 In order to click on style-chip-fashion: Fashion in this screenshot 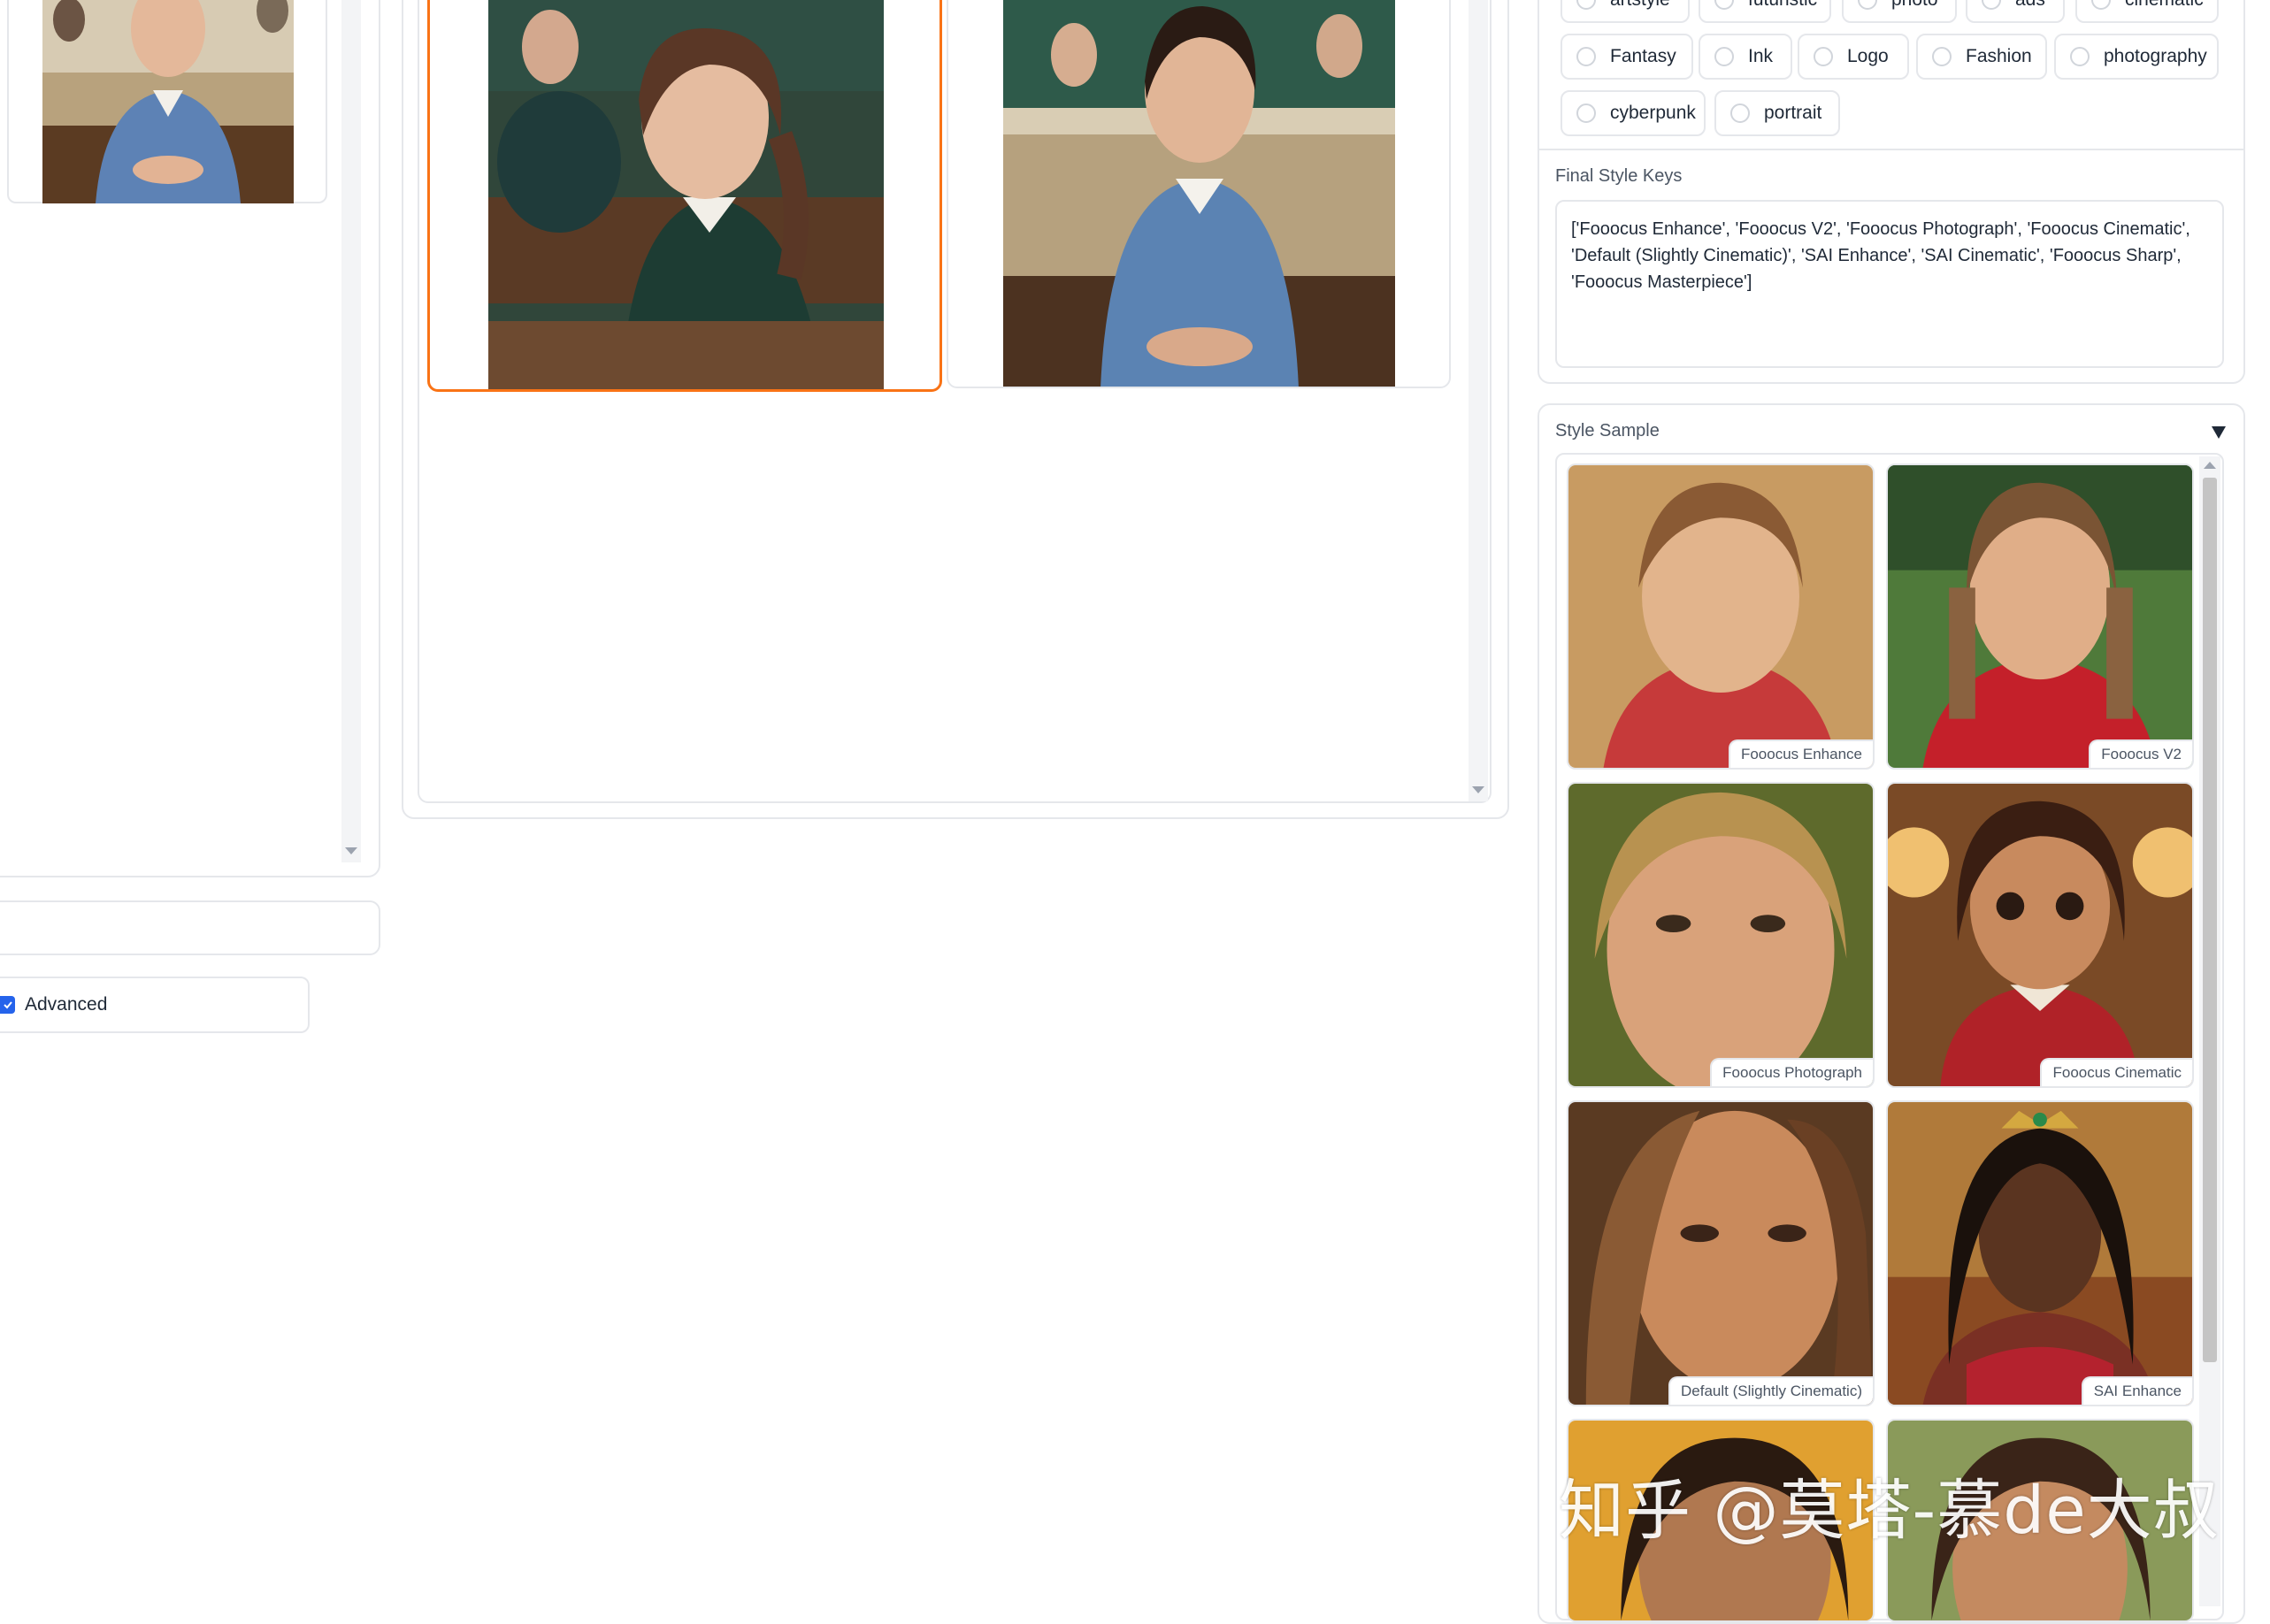, I will do `click(1981, 57)`.